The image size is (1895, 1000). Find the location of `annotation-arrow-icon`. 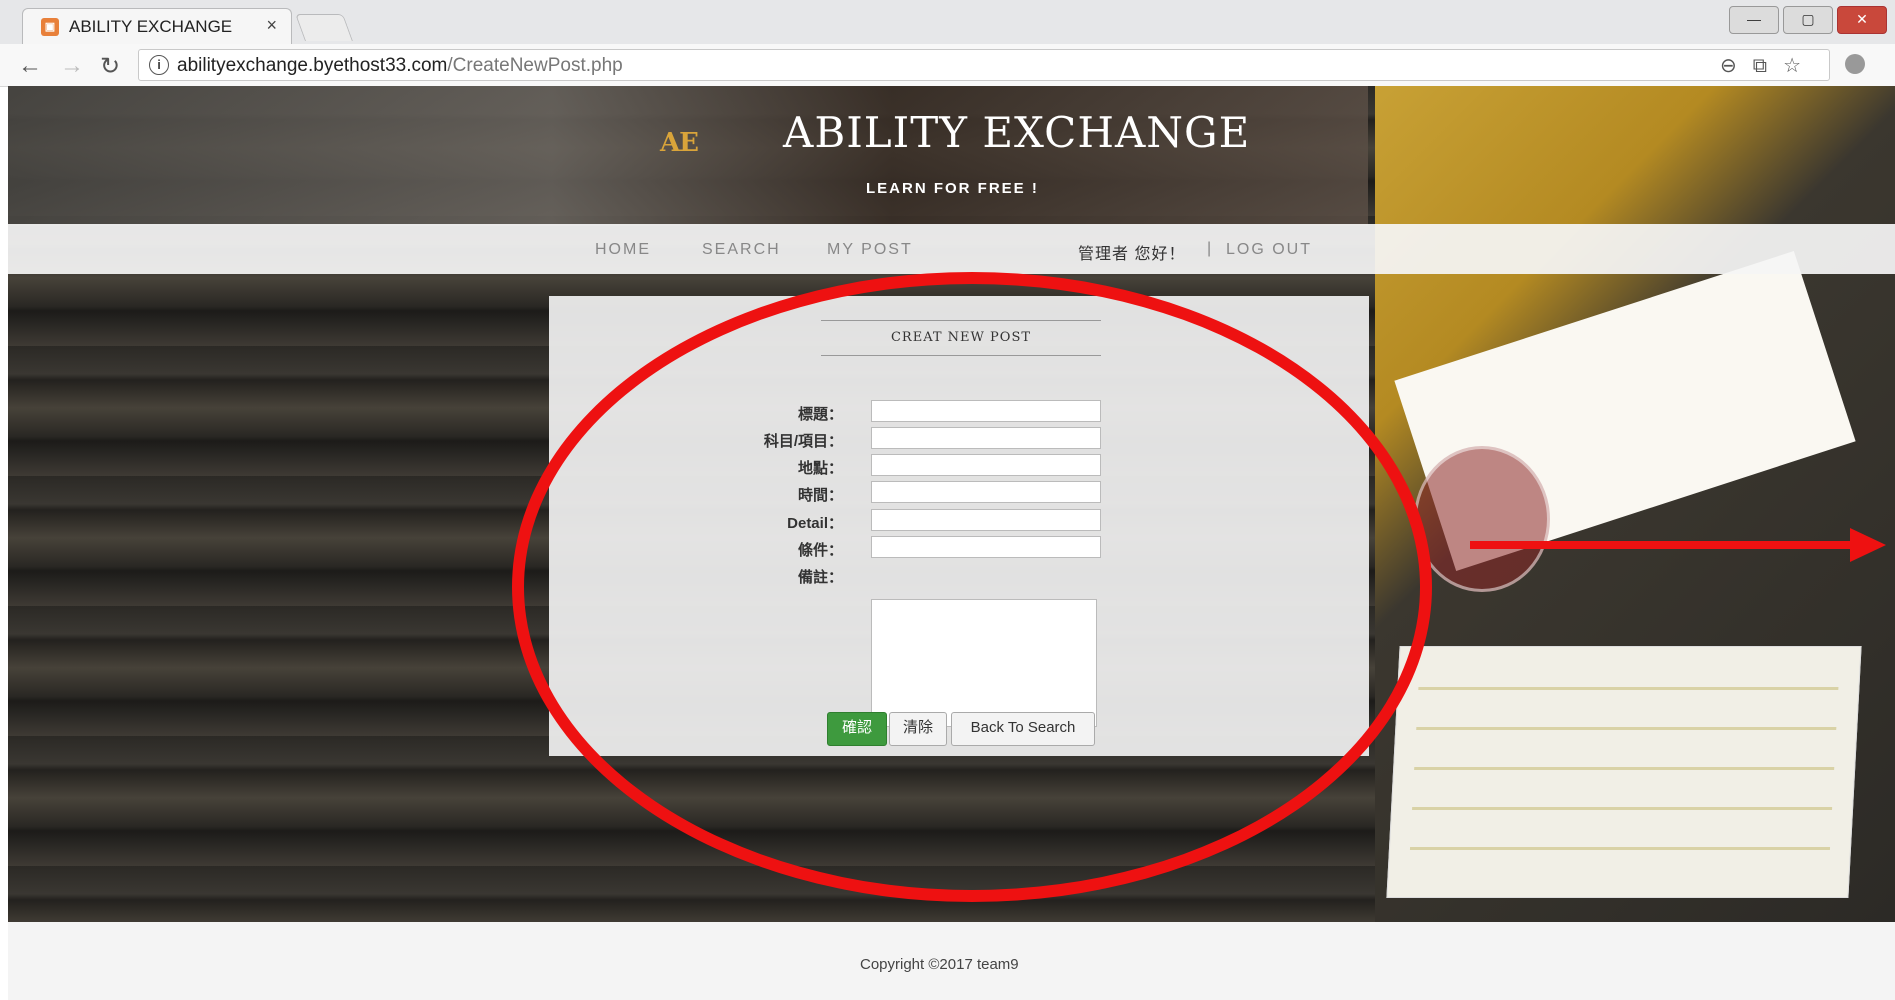

annotation-arrow-icon is located at coordinates (1868, 545).